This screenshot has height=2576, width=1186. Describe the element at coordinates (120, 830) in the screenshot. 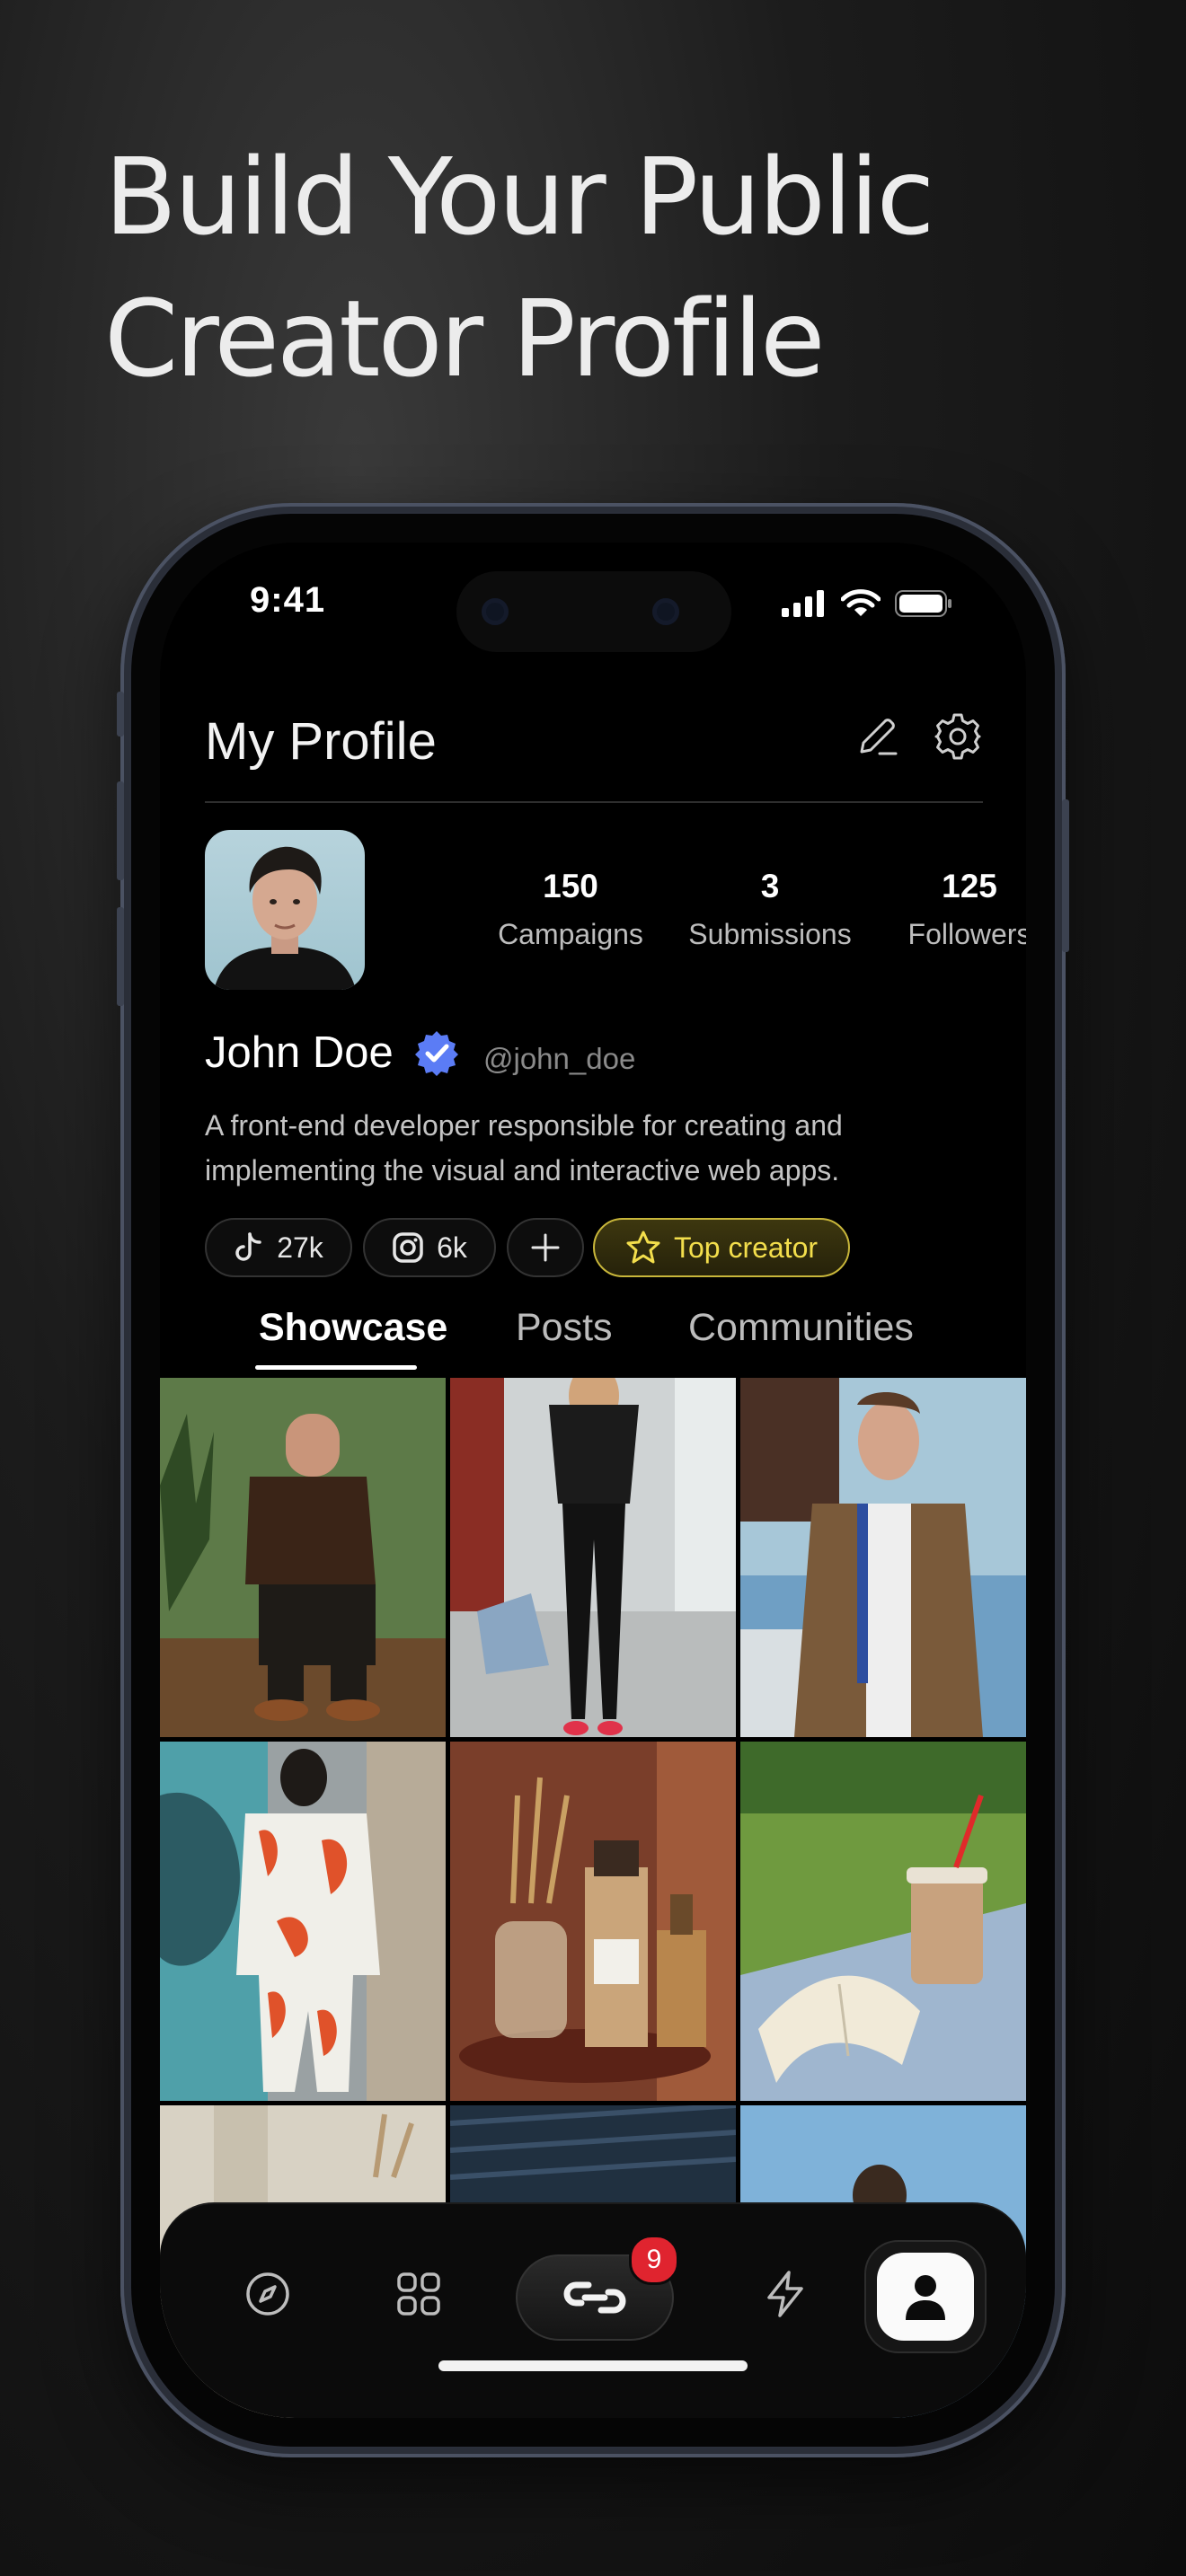

I see `volume-up-button` at that location.